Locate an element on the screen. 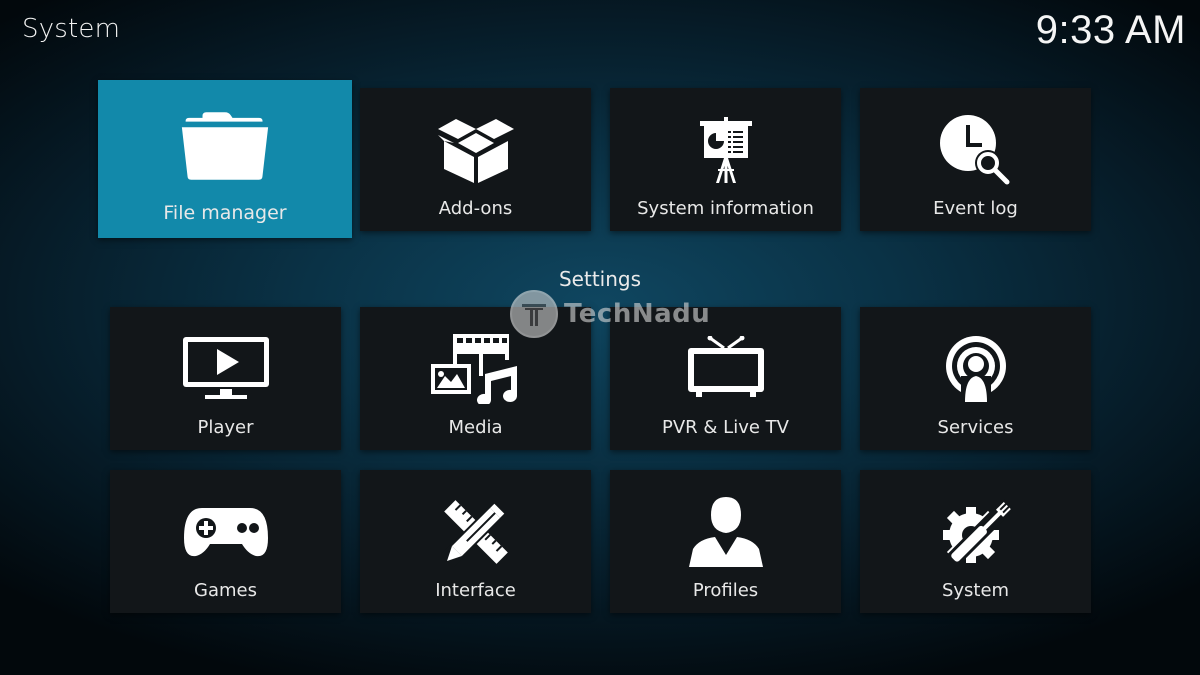 This screenshot has width=1200, height=675. section-heading-settings: Settings is located at coordinates (600, 279).